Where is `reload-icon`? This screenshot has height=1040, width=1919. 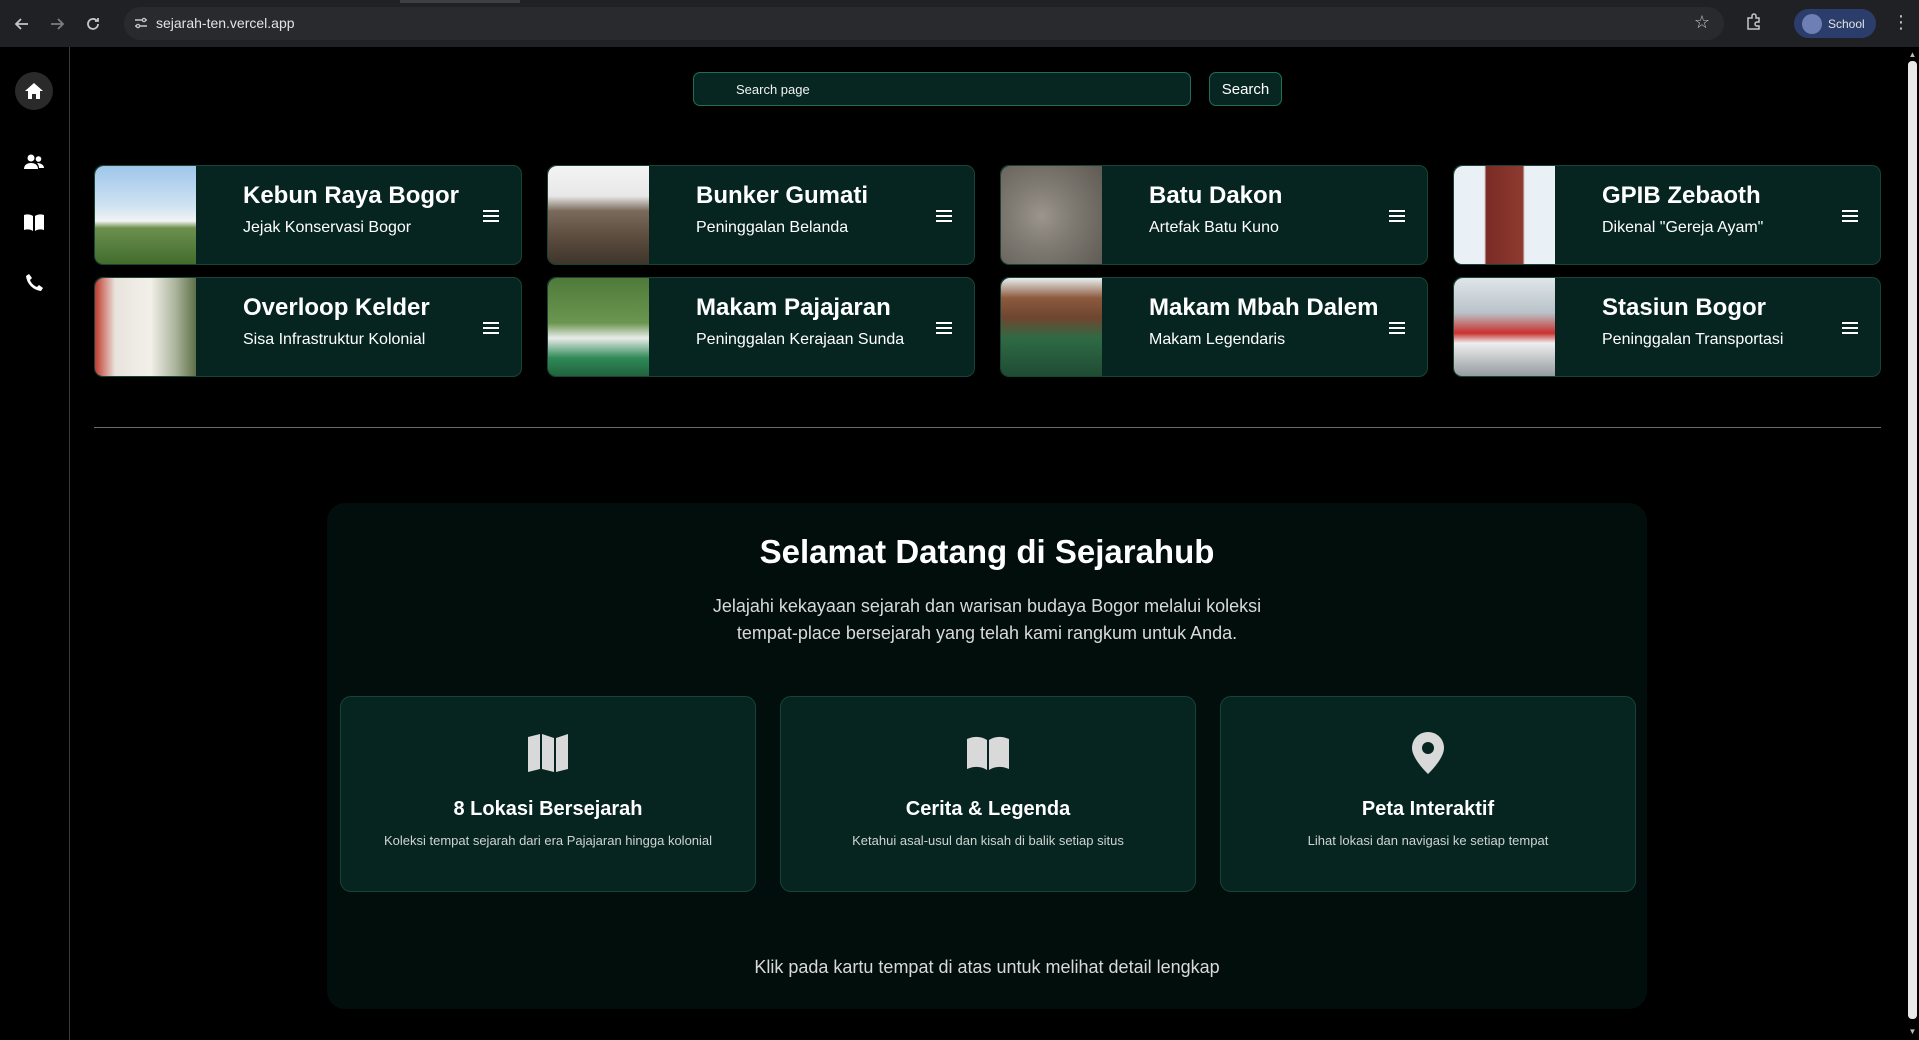 reload-icon is located at coordinates (93, 24).